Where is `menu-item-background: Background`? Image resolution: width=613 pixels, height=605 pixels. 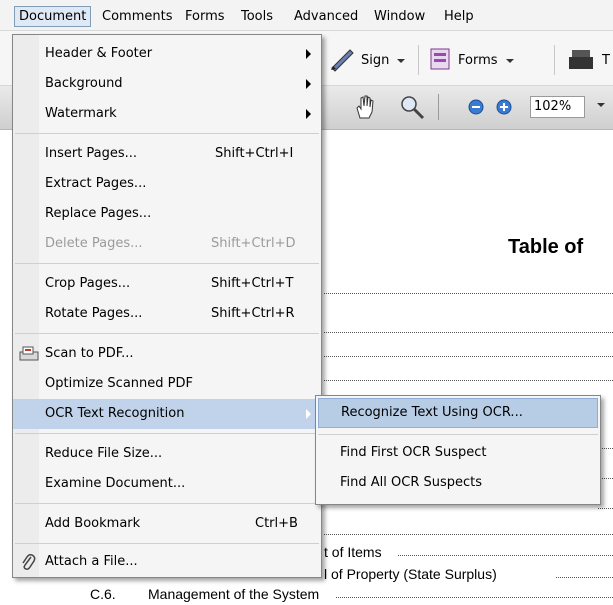
menu-item-background: Background is located at coordinates (167, 84).